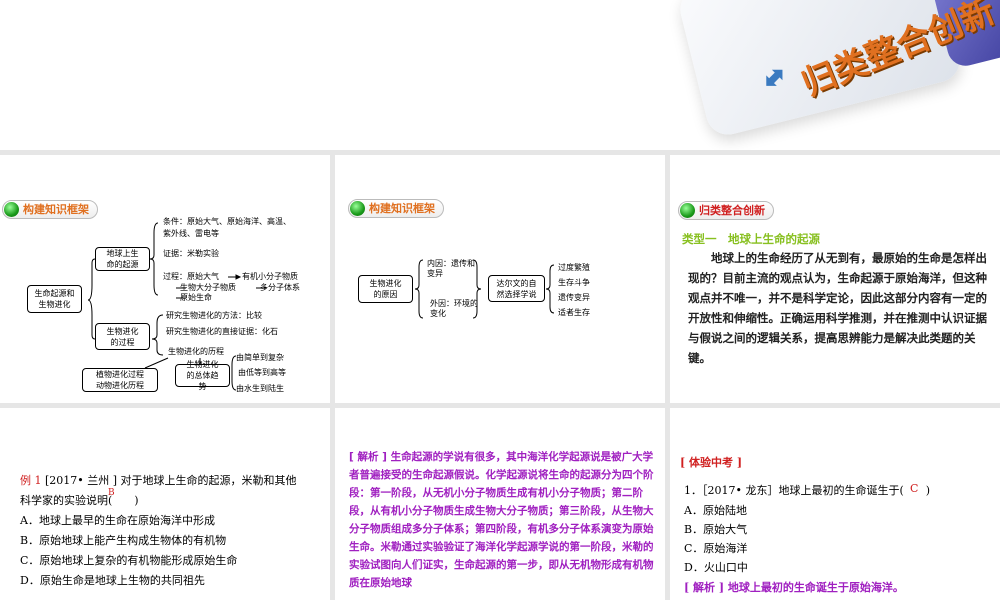 The height and width of the screenshot is (600, 1000). I want to click on exam-question: 1．［2017• 龙东］地球上最初的生命诞生于( ) C, so click(807, 490).